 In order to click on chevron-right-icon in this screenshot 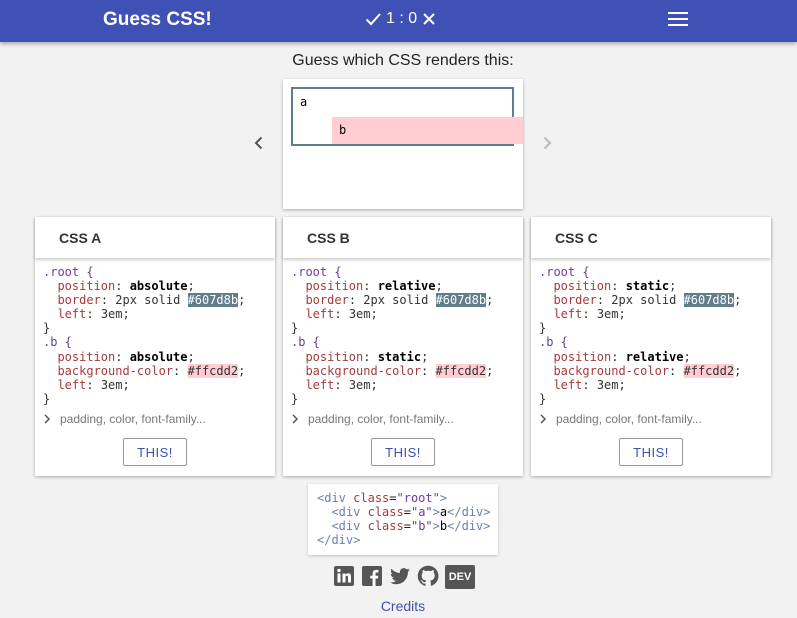, I will do `click(547, 143)`.